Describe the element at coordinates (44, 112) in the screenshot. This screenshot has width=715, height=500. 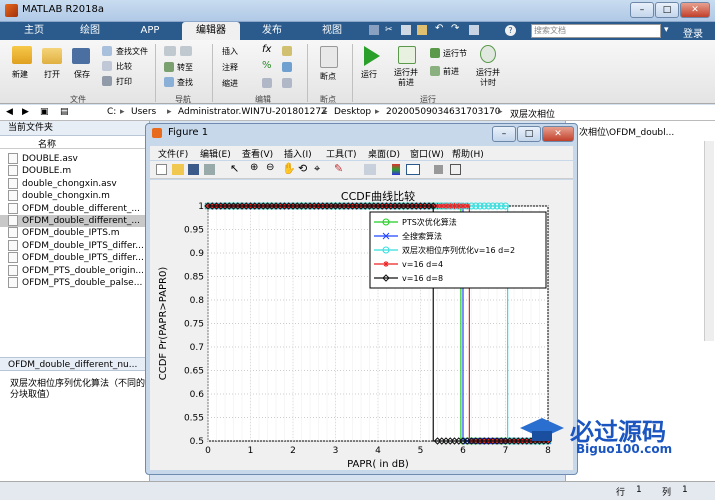
I see `up-folder-icon: ▣` at that location.